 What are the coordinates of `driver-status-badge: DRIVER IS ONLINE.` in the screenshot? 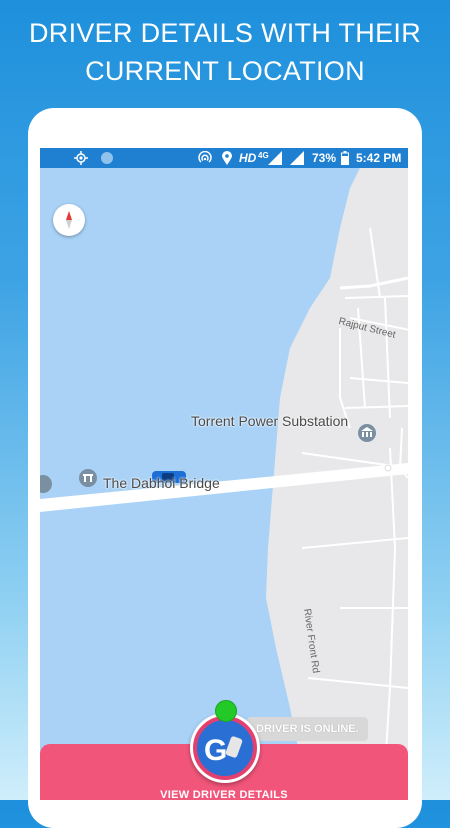 It's located at (307, 729).